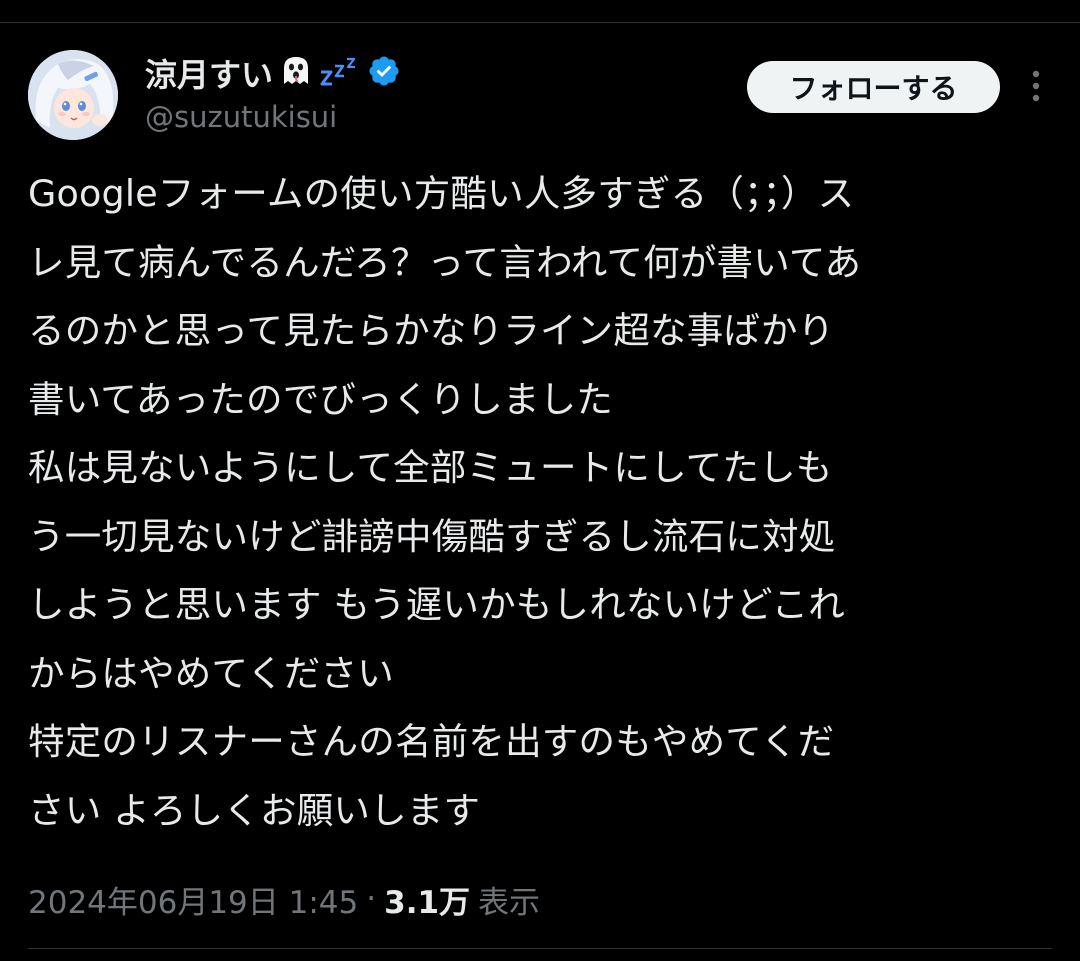 The width and height of the screenshot is (1080, 961). Describe the element at coordinates (340, 73) in the screenshot. I see `zzz-icon` at that location.